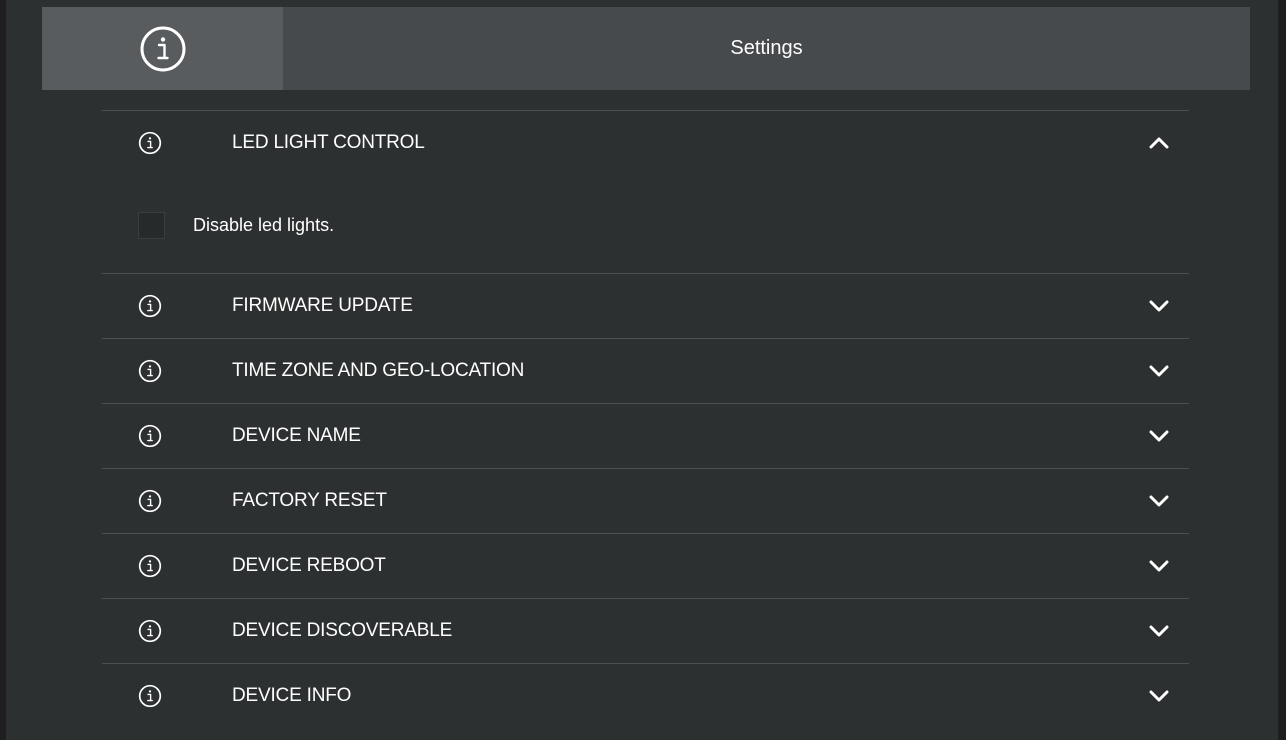  Describe the element at coordinates (296, 435) in the screenshot. I see `section-label: DEVICE NAME` at that location.